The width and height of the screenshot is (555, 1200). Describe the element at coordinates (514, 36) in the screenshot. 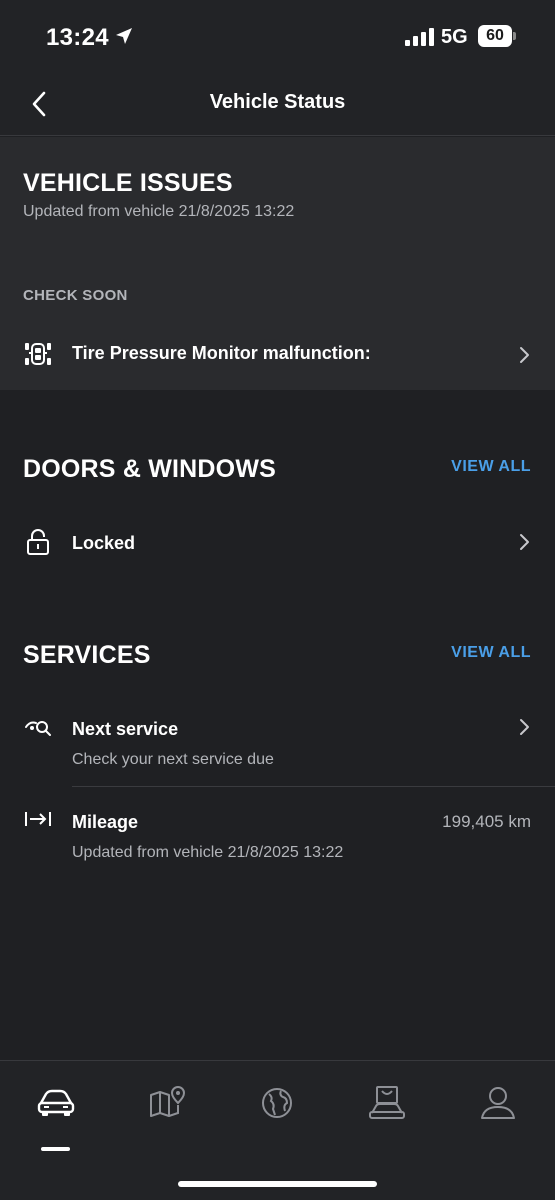

I see `battery-tip` at that location.